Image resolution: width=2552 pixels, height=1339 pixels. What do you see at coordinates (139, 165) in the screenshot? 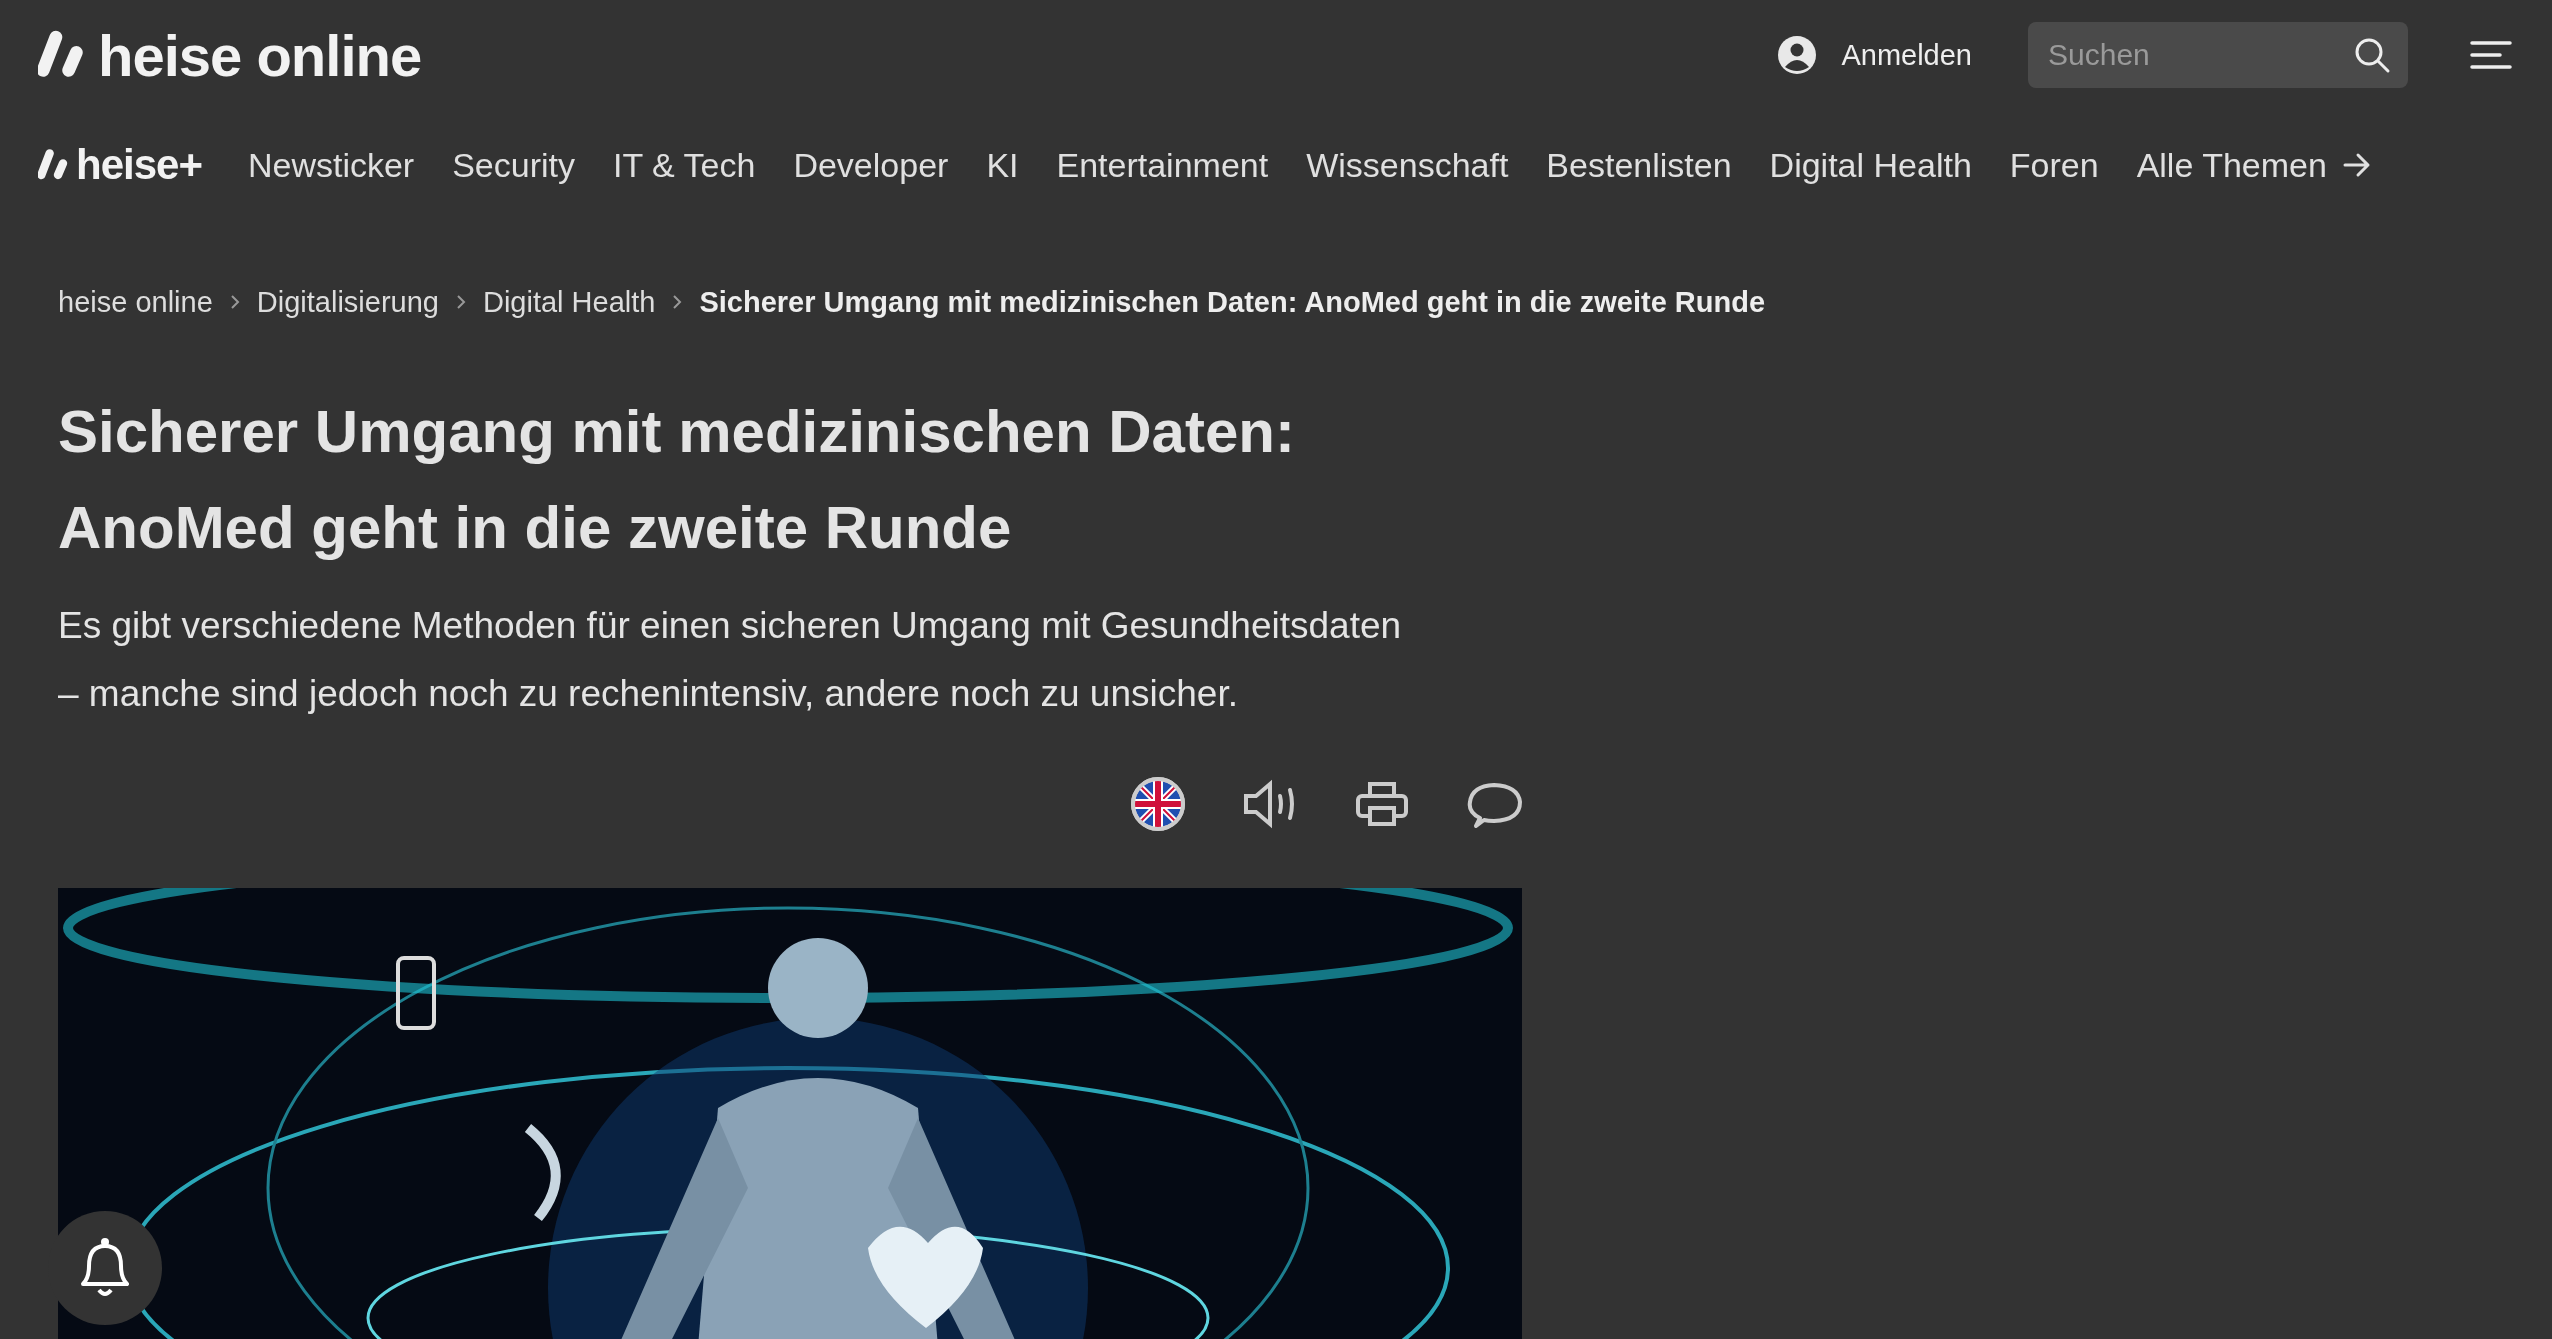
I see `logo-text: heise+` at bounding box center [139, 165].